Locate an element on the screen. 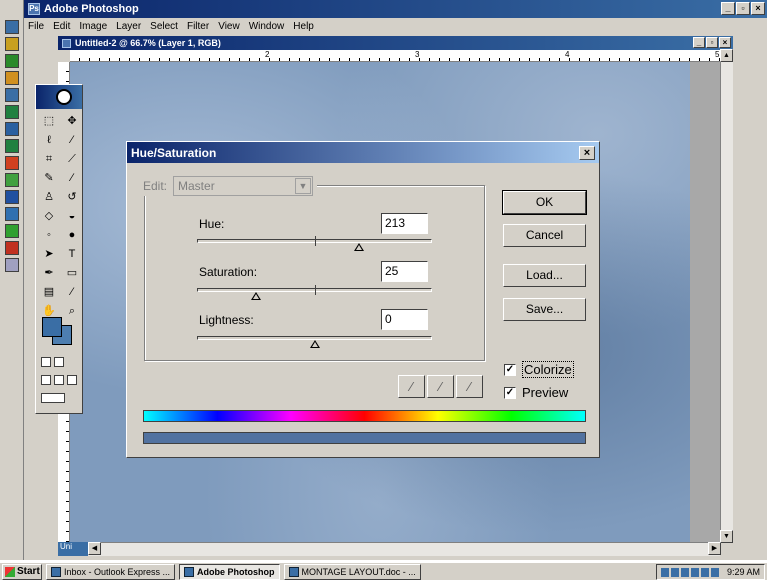  app-titlebar: Ps Adobe Photoshop _ ▫ × is located at coordinates (395, 9).